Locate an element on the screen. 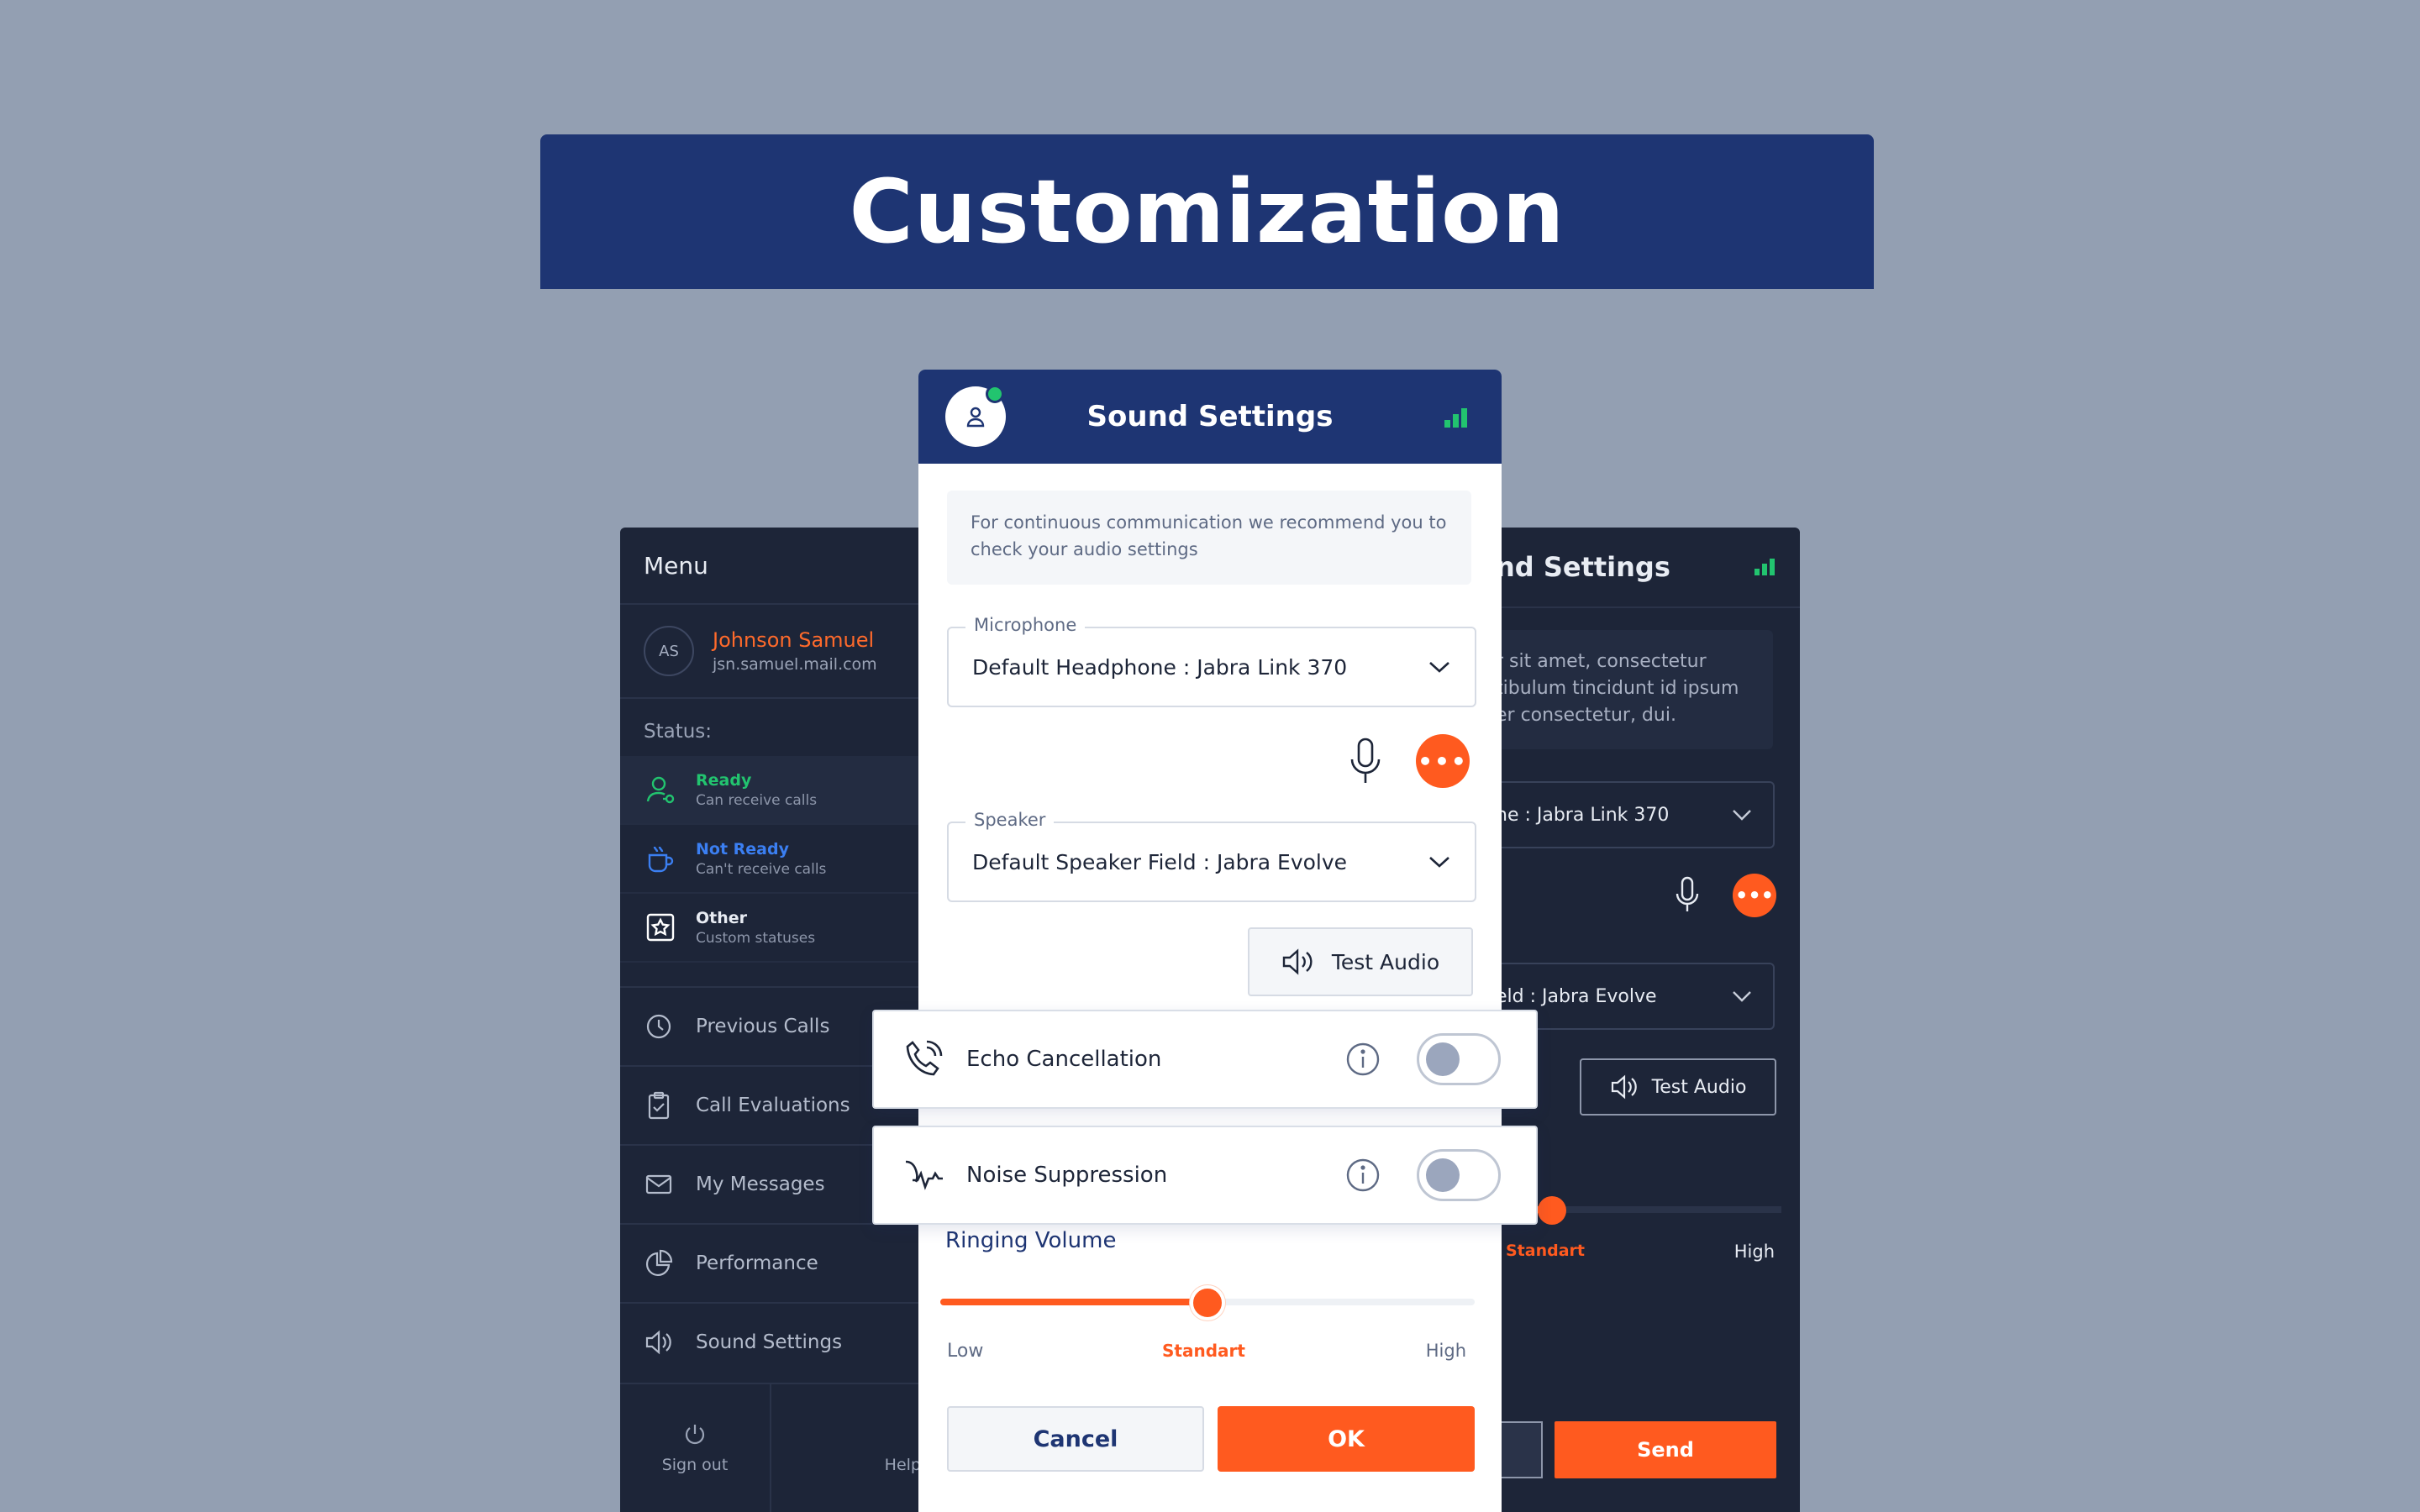 Image resolution: width=2420 pixels, height=1512 pixels. volume-low-label: Low is located at coordinates (965, 1351).